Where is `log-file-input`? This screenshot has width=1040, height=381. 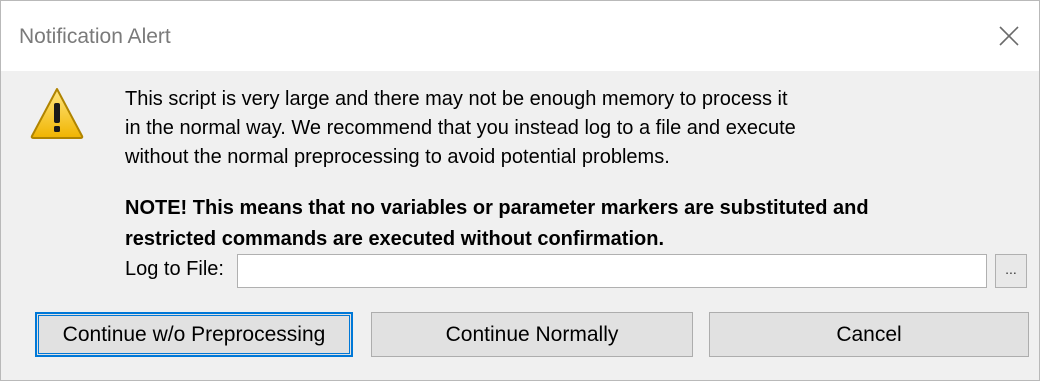
log-file-input is located at coordinates (612, 271).